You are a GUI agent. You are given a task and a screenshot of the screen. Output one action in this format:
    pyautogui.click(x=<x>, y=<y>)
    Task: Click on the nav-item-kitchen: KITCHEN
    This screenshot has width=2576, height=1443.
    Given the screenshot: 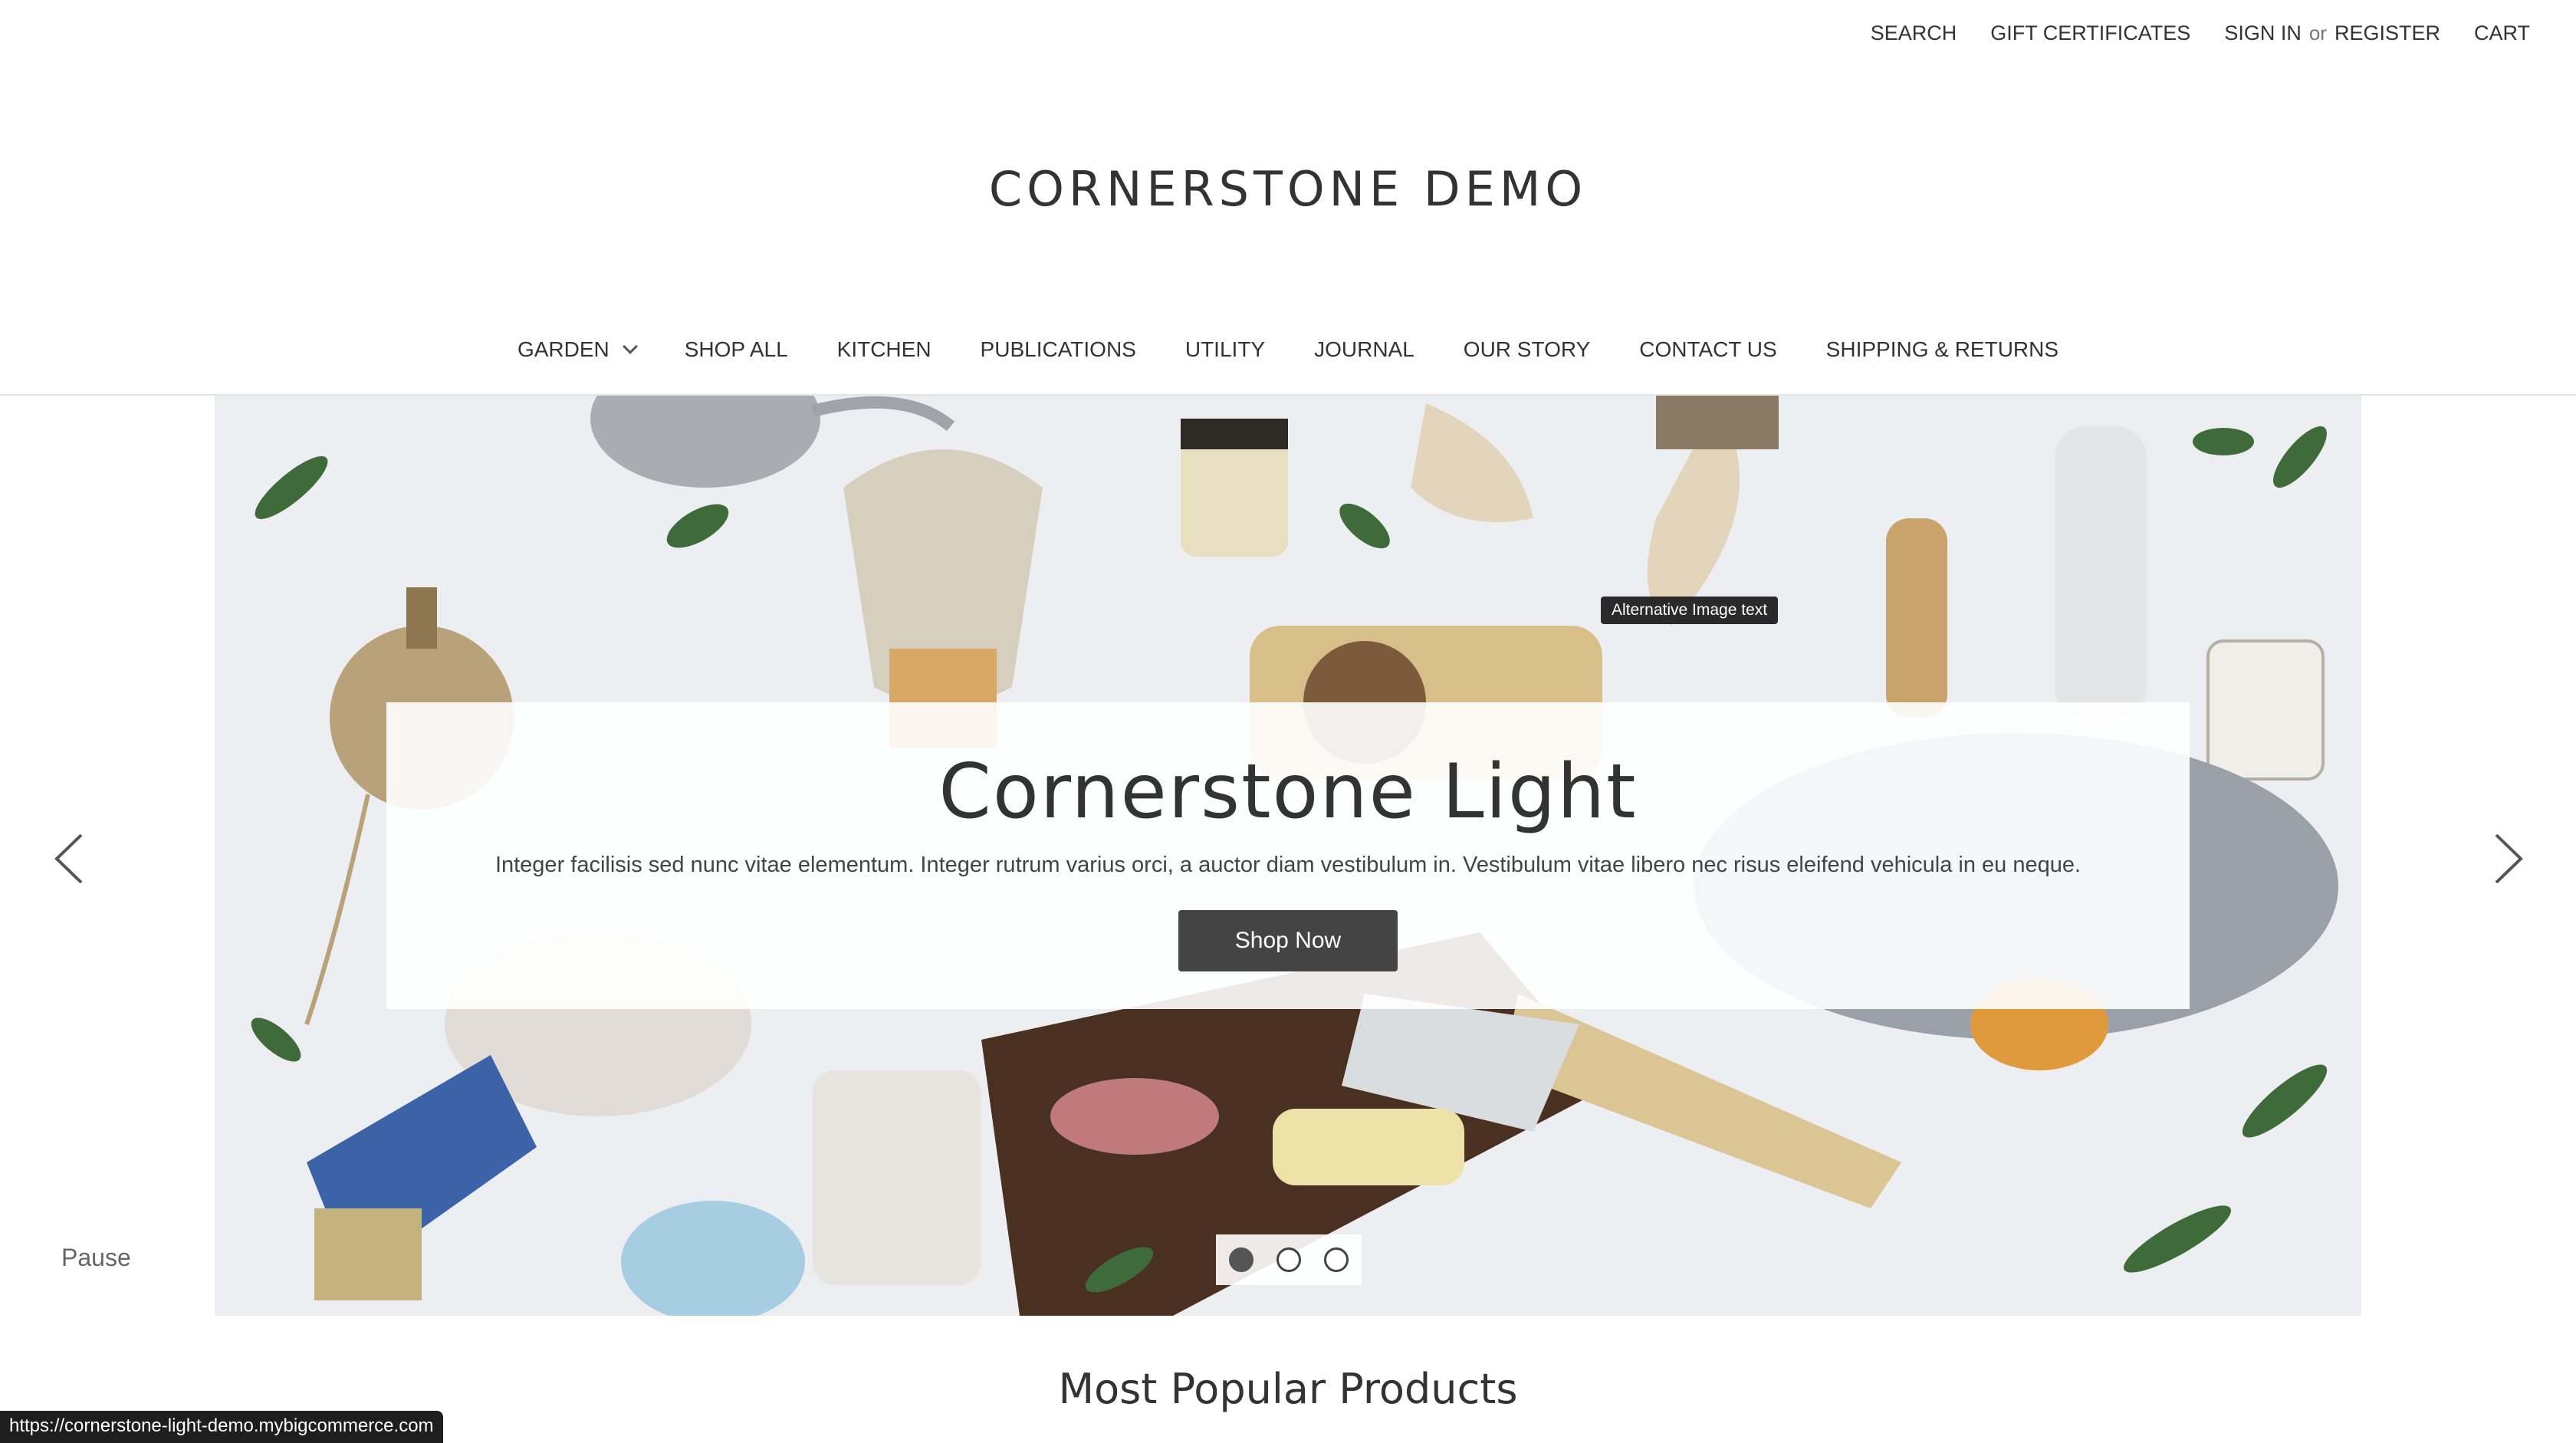 What is the action you would take?
    pyautogui.click(x=884, y=349)
    